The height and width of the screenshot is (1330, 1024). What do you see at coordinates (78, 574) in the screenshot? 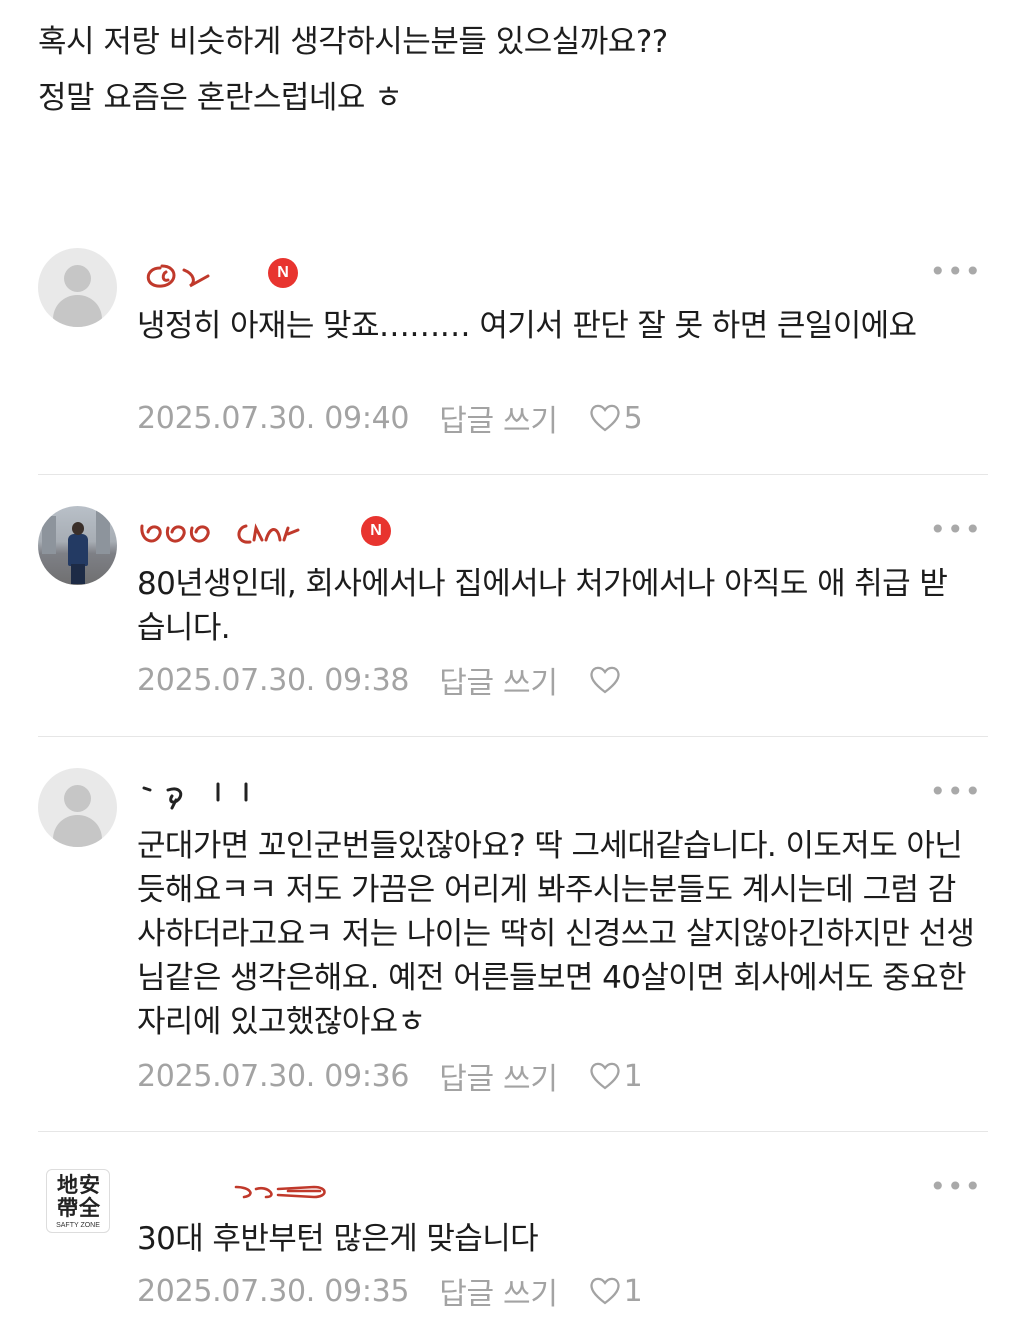
I see `avatar-photo-person-legs` at bounding box center [78, 574].